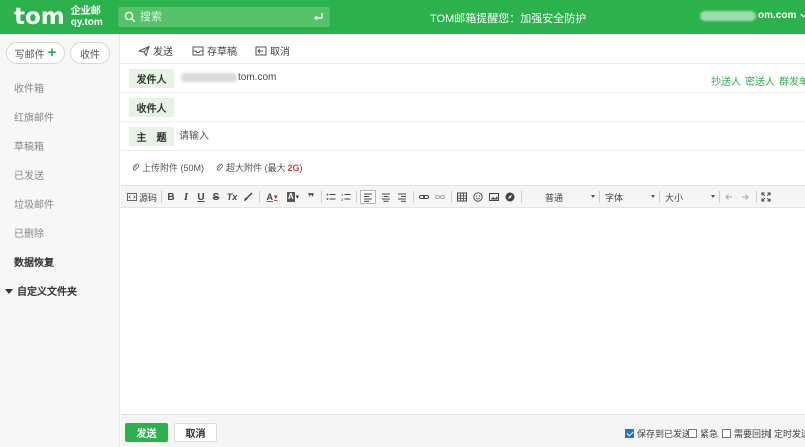 The height and width of the screenshot is (447, 805). What do you see at coordinates (90, 53) in the screenshot?
I see `receive-button: 收件` at bounding box center [90, 53].